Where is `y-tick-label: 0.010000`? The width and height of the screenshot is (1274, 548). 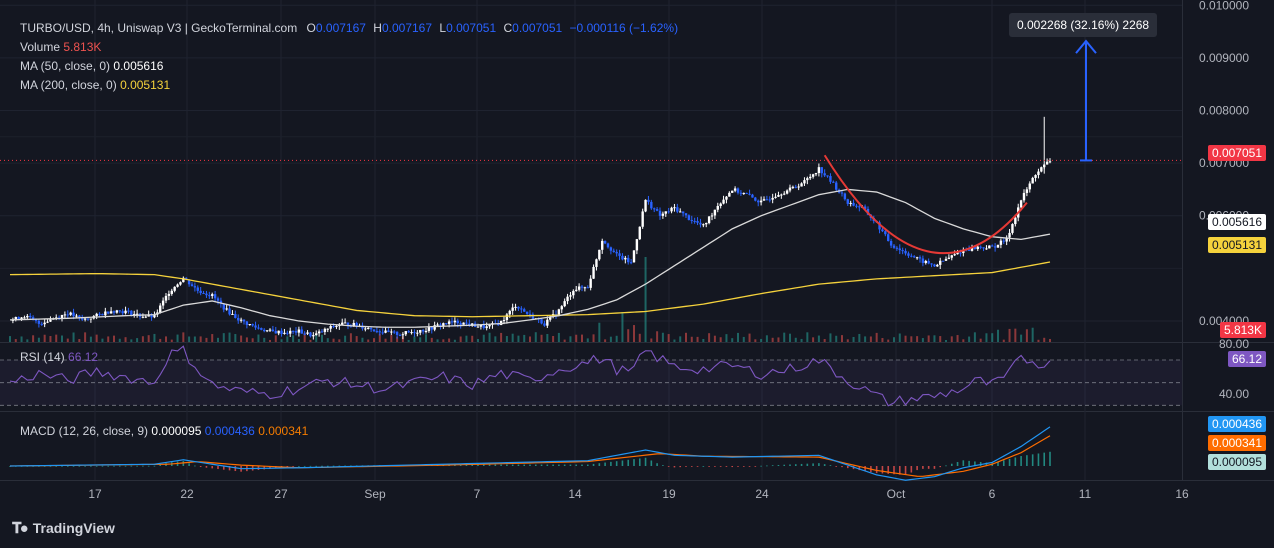 y-tick-label: 0.010000 is located at coordinates (1224, 6).